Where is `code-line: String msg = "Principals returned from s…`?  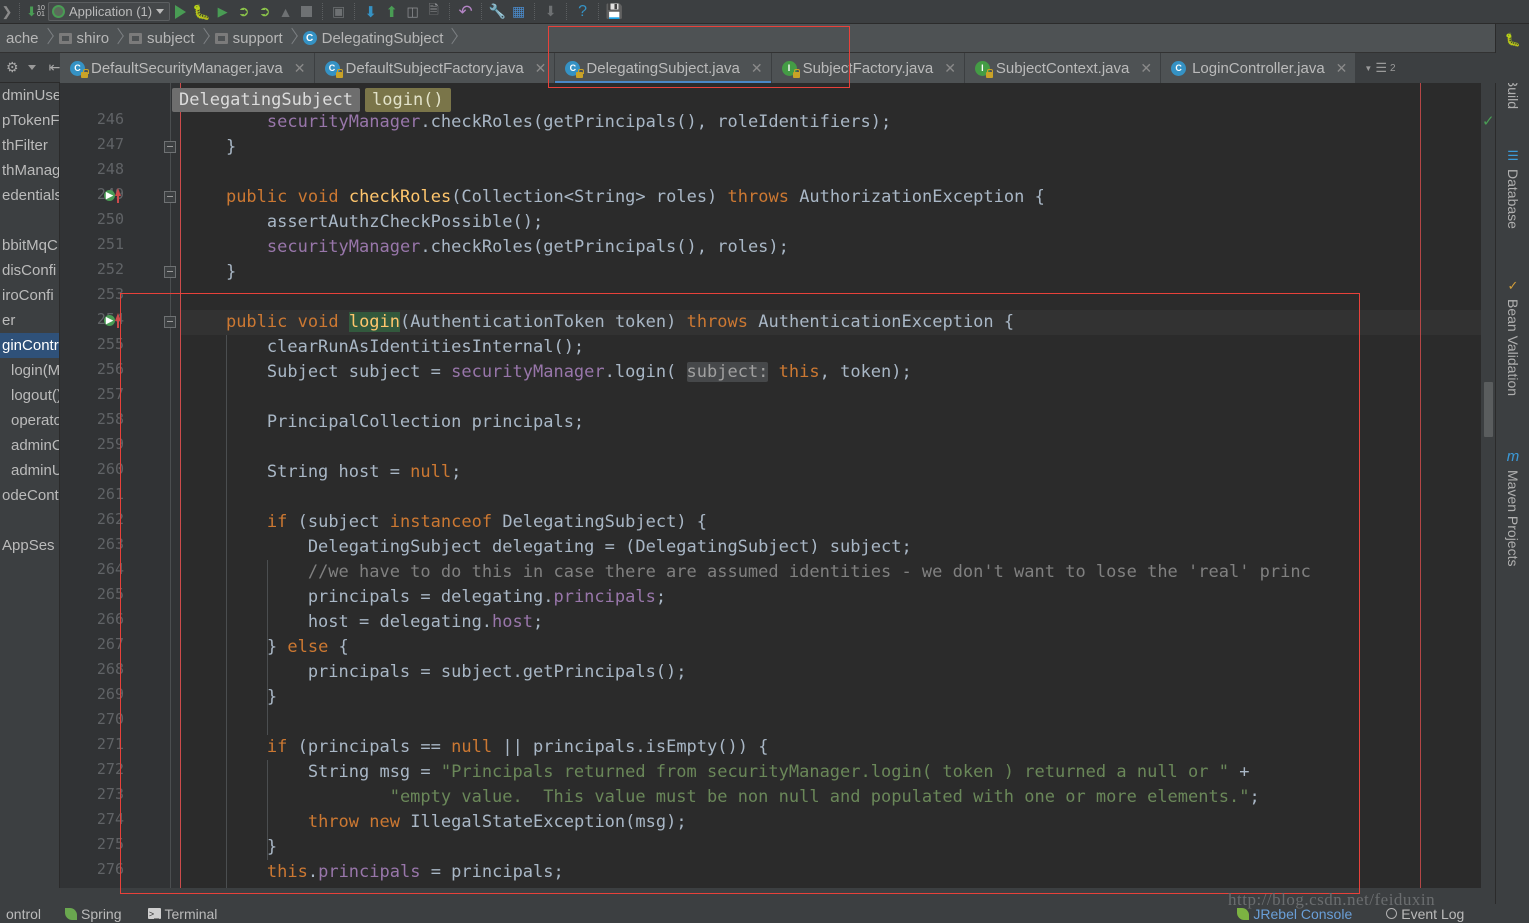
code-line: String msg = "Principals returned from s… is located at coordinates (717, 772).